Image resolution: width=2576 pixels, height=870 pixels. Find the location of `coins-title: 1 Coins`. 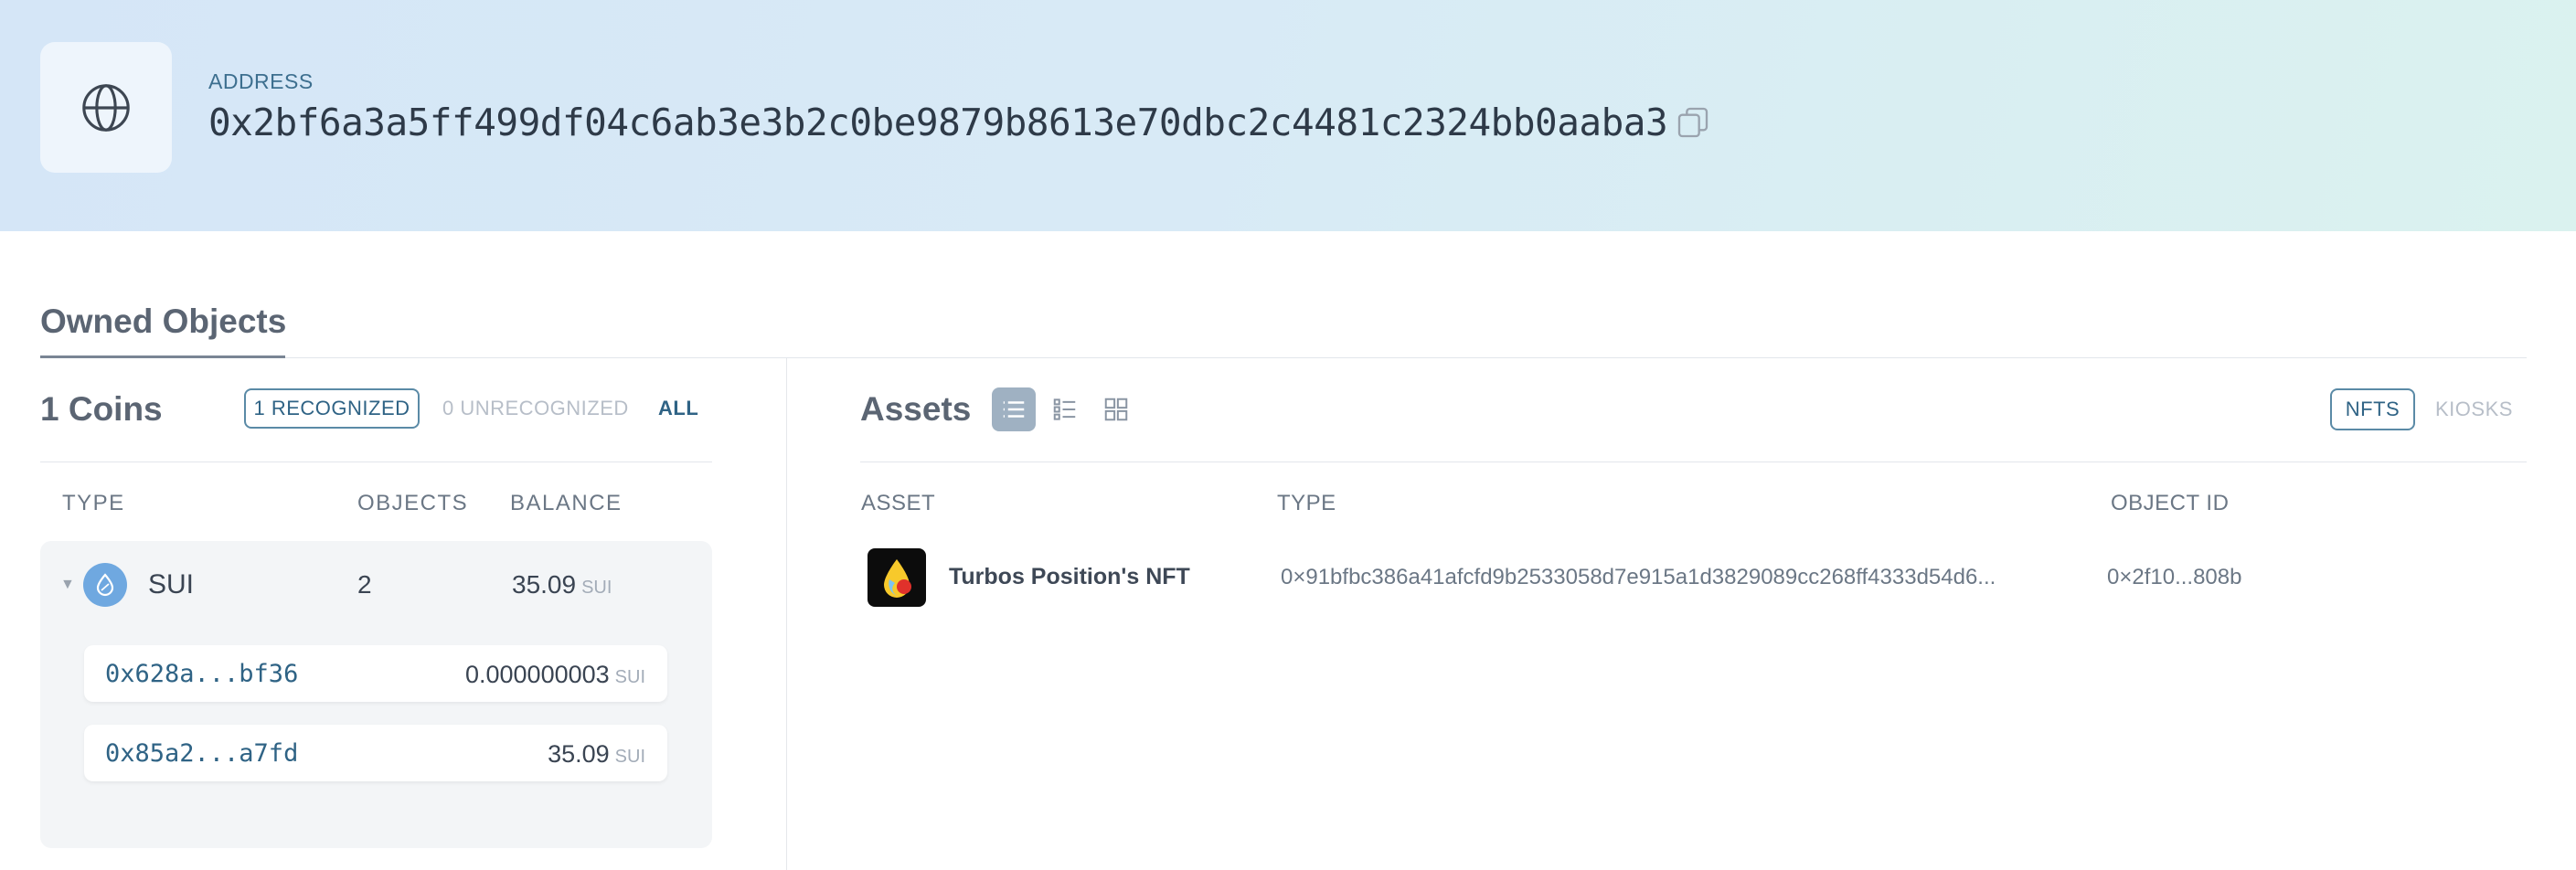

coins-title: 1 Coins is located at coordinates (101, 409).